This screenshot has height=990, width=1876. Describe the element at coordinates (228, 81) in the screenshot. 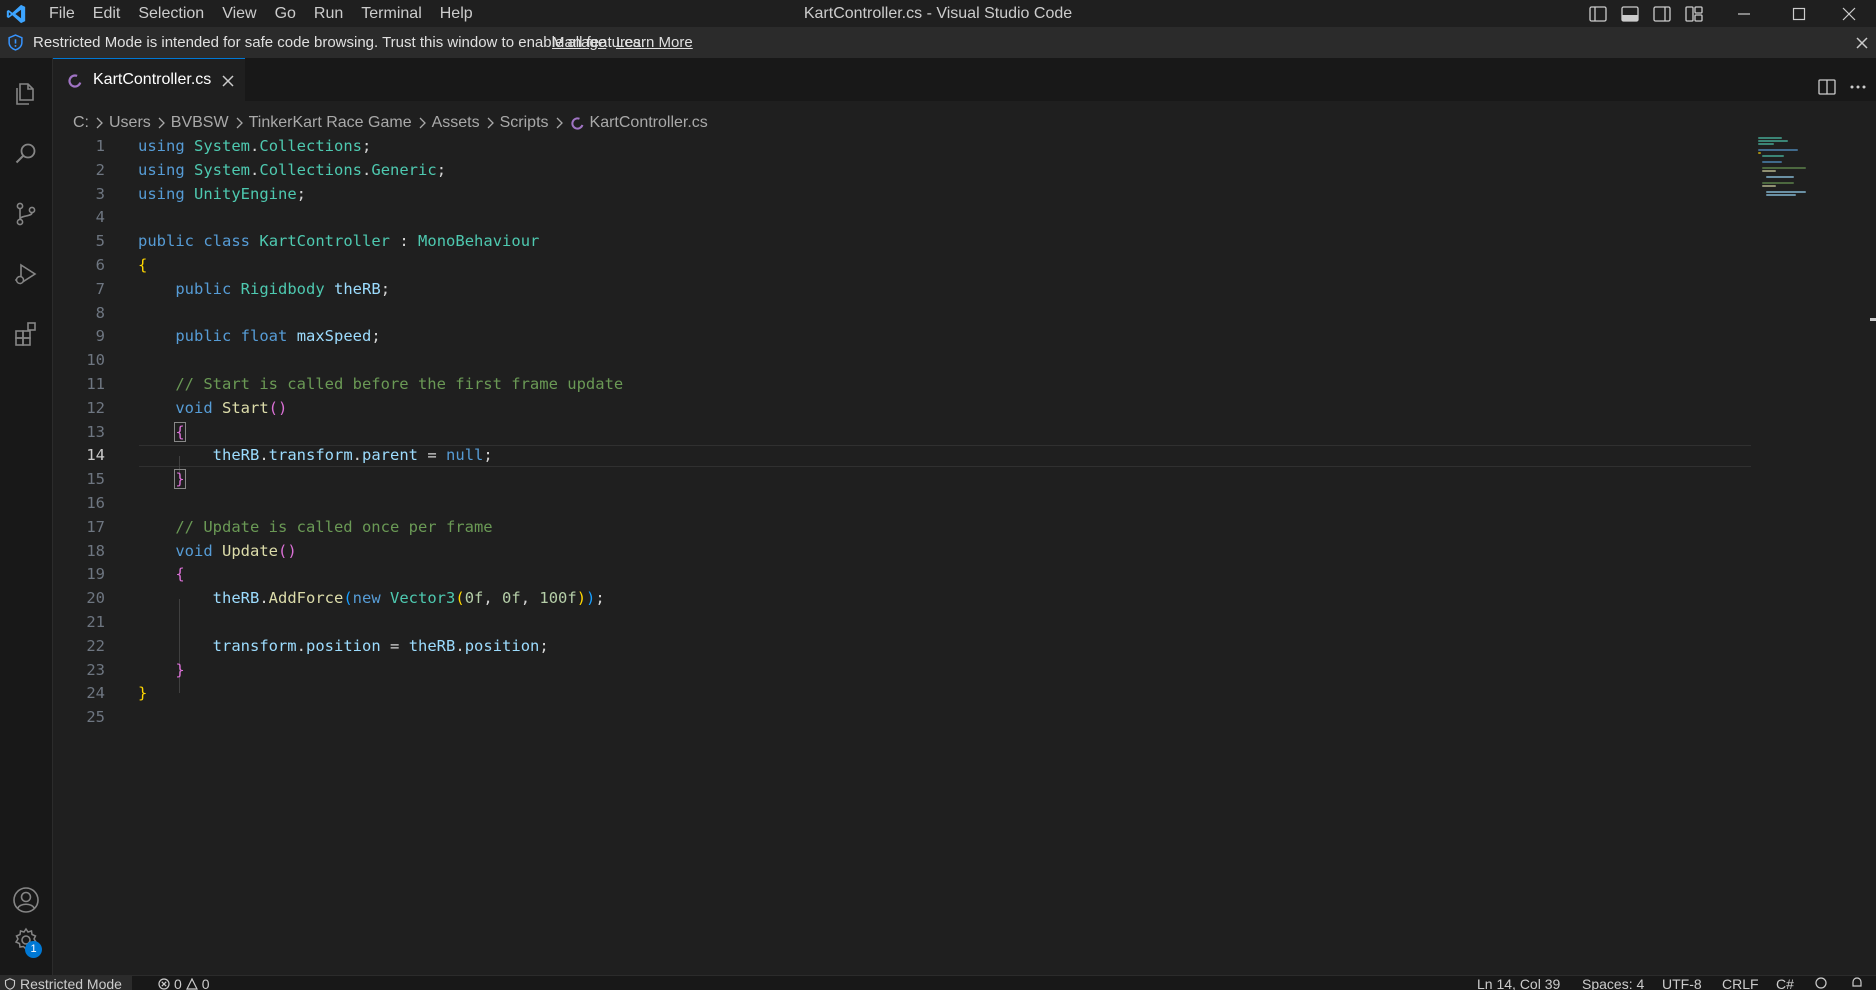

I see `tab-close-icon` at that location.